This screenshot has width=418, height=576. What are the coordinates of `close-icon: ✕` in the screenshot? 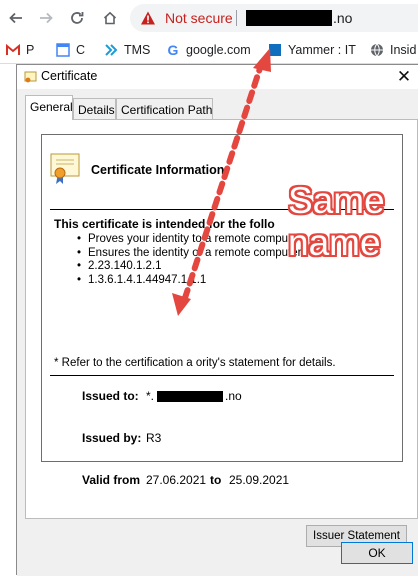 It's located at (404, 76).